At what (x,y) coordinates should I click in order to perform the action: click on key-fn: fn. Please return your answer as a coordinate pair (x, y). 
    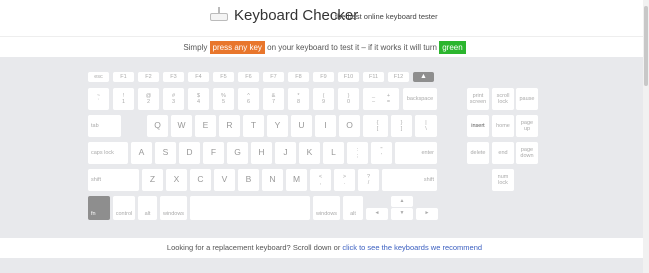
    Looking at the image, I should click on (99, 208).